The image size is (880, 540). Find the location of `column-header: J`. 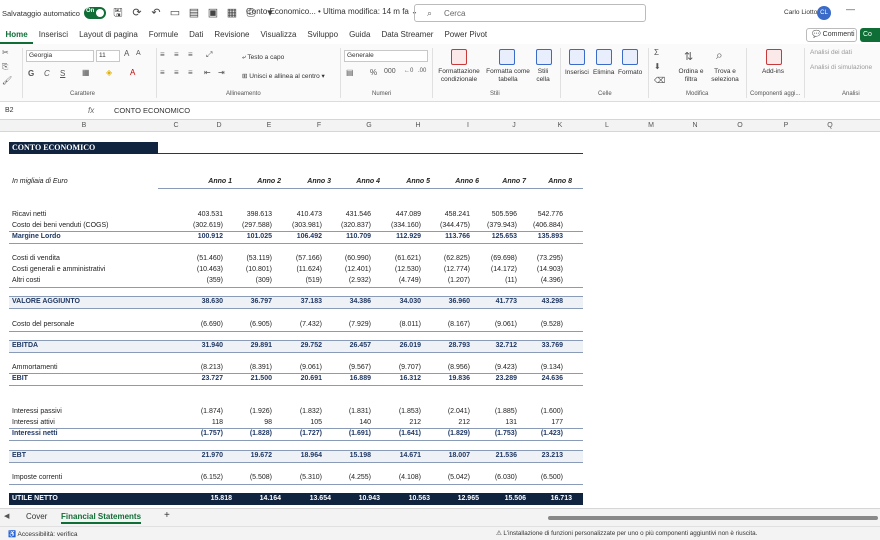

column-header: J is located at coordinates (514, 126).